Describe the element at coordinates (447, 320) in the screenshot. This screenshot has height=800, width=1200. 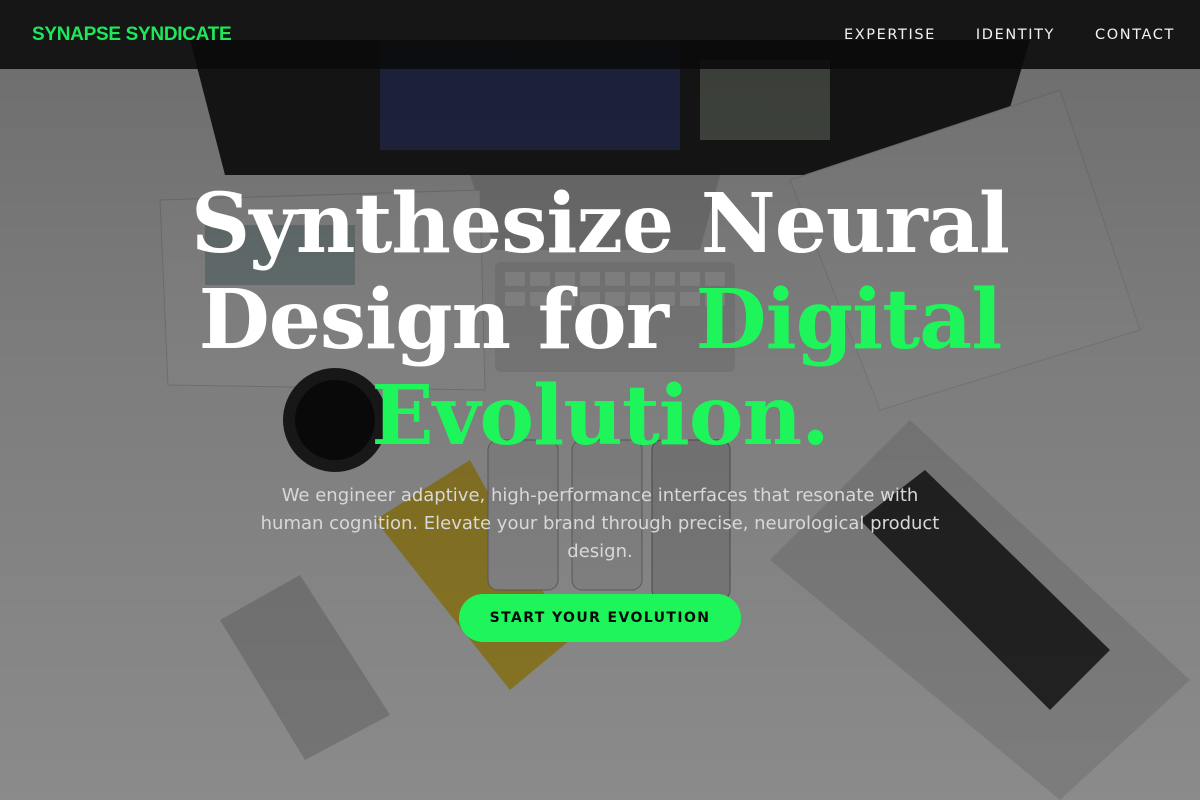
I see `hero-title-line2-plain: Design for` at that location.